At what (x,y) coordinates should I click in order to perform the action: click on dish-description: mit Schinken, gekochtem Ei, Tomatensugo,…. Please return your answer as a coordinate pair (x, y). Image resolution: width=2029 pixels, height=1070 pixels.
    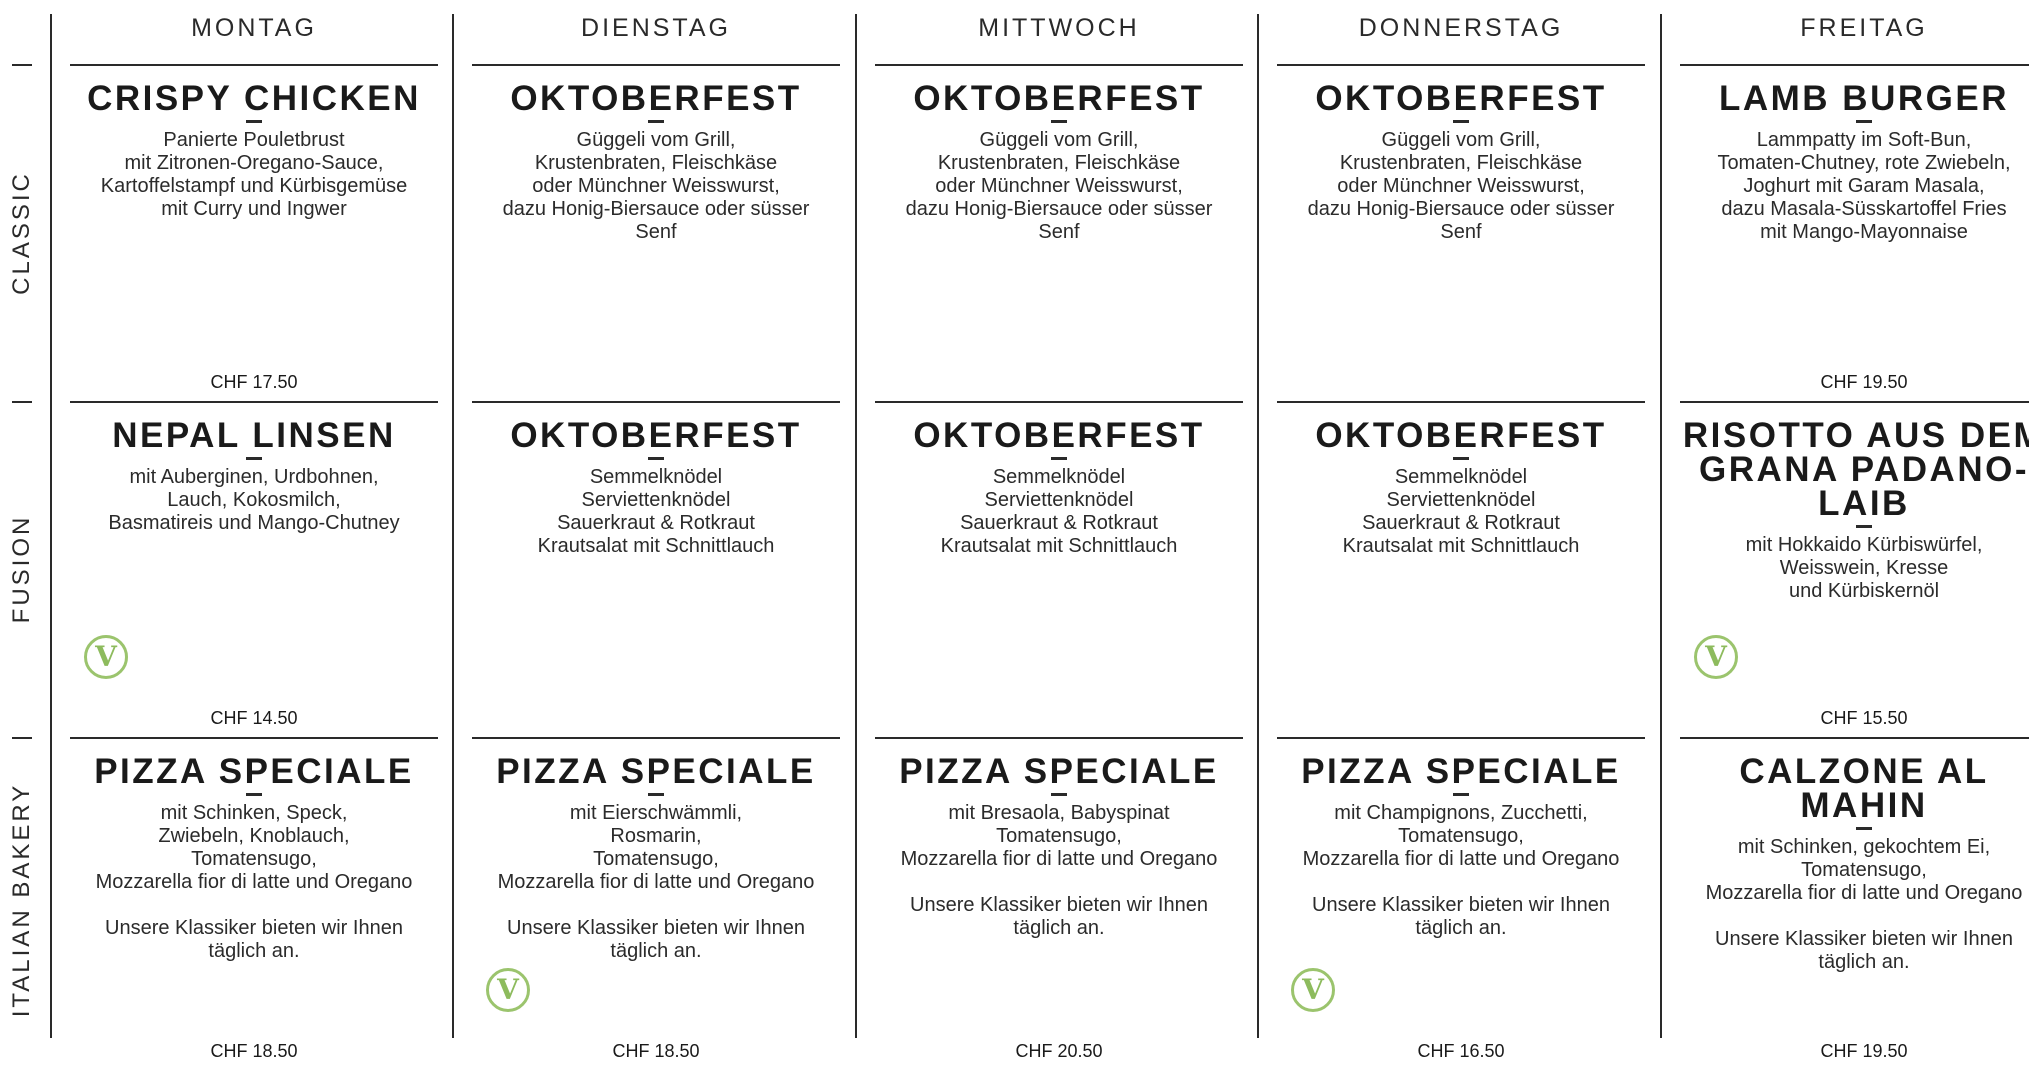
    Looking at the image, I should click on (1864, 870).